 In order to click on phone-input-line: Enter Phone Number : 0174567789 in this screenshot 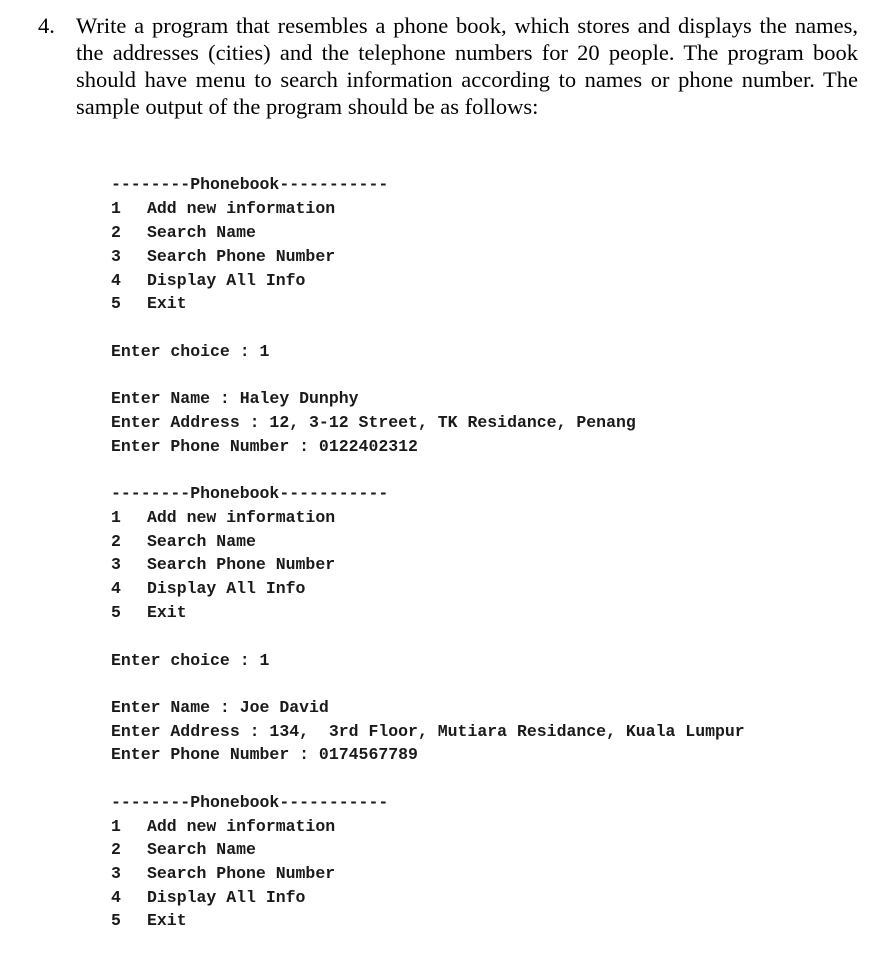, I will do `click(264, 754)`.